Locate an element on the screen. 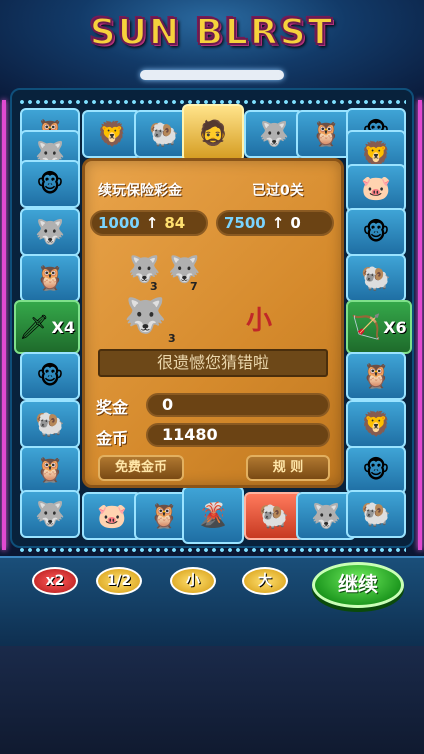  half-button: 1/2 is located at coordinates (119, 581).